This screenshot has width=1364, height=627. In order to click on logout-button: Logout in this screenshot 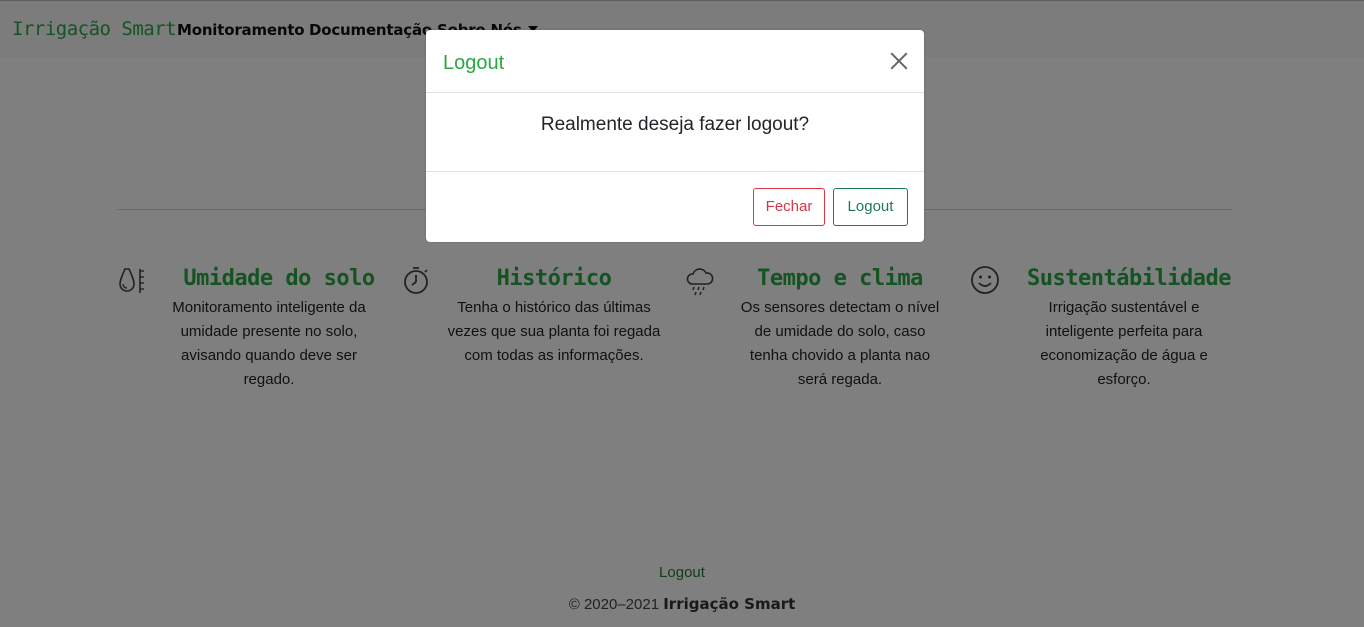, I will do `click(870, 207)`.